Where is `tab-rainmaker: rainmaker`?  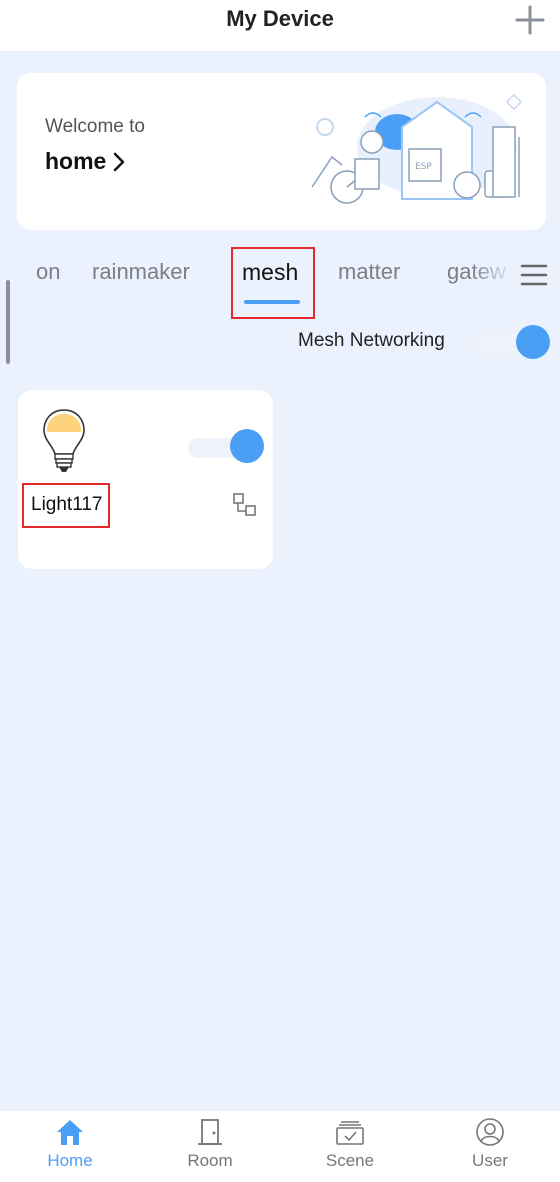
tab-rainmaker: rainmaker is located at coordinates (141, 272).